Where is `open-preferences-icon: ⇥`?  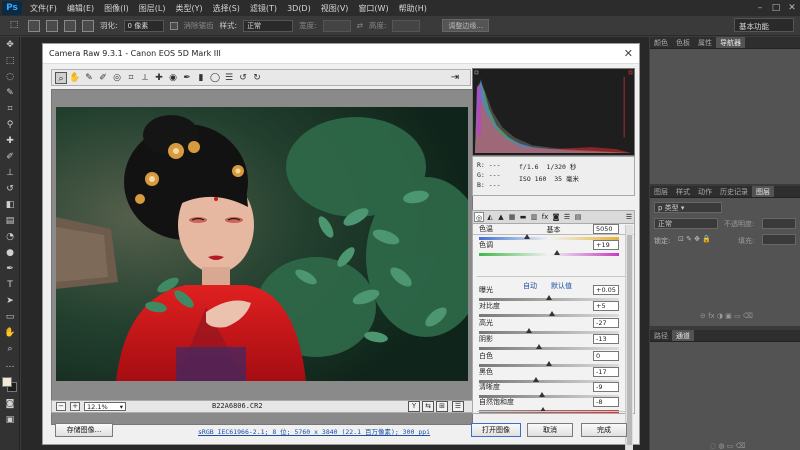
open-preferences-icon: ⇥ is located at coordinates (455, 77).